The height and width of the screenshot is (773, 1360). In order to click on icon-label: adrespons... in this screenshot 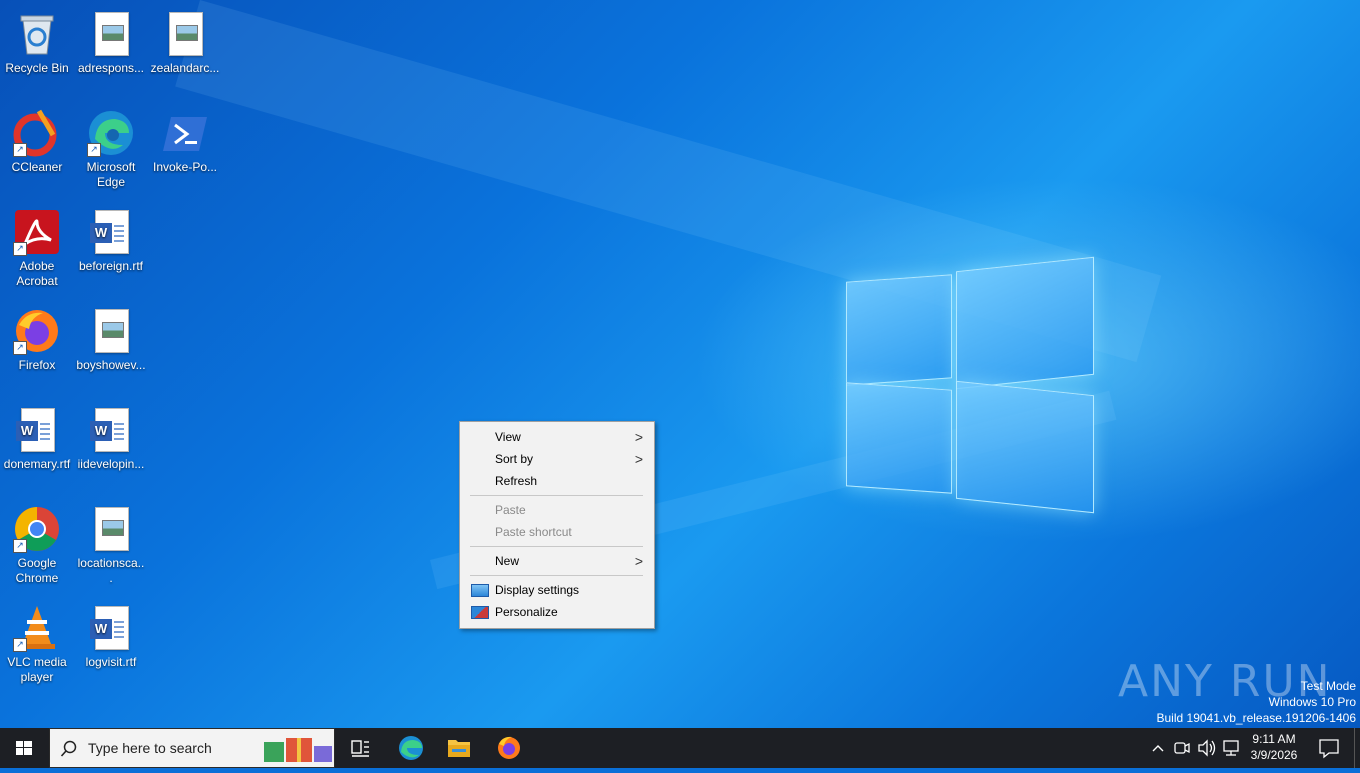, I will do `click(111, 68)`.